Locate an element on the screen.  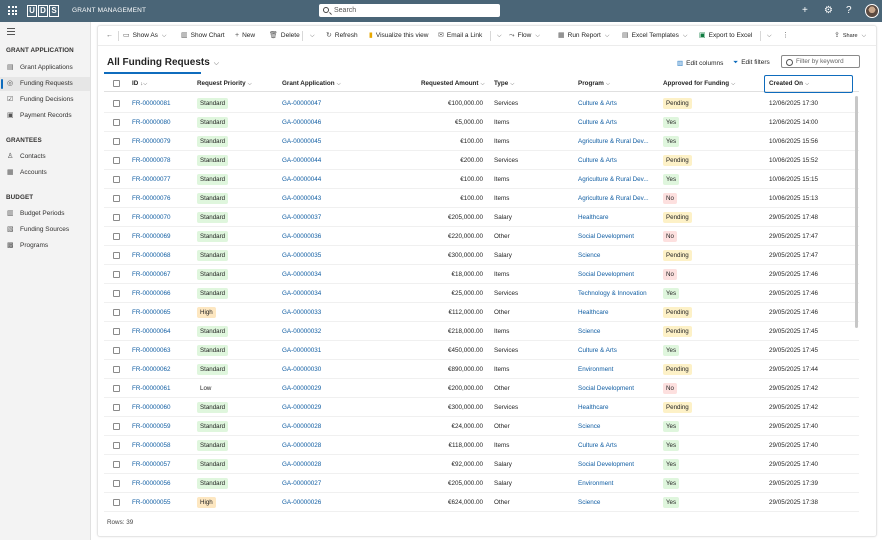
sidebar-item-accounts: ▦ Accounts is located at coordinates (45, 173).